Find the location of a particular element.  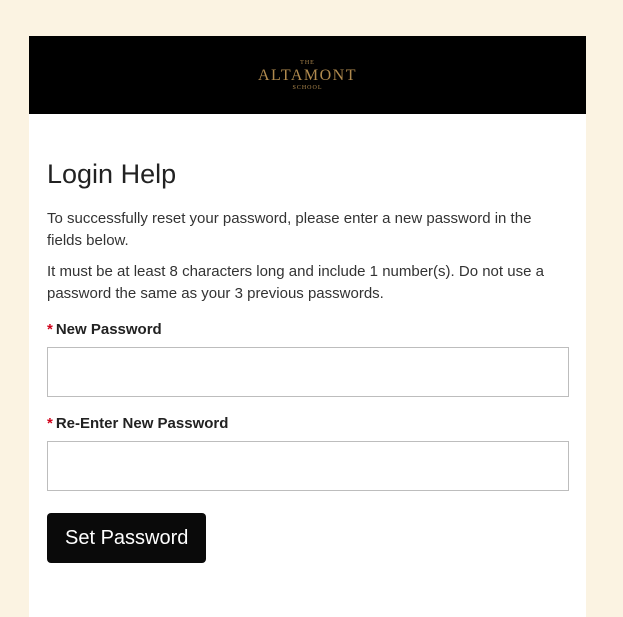

logo-name-text: ALTAMONT is located at coordinates (307, 75).